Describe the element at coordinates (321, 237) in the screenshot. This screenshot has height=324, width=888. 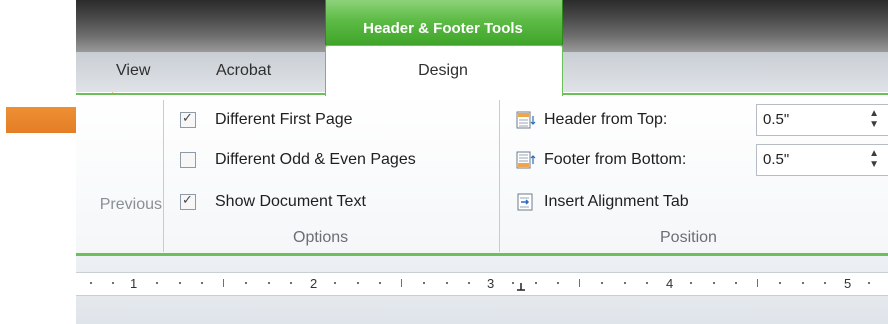
I see `options-group-label: Options` at that location.